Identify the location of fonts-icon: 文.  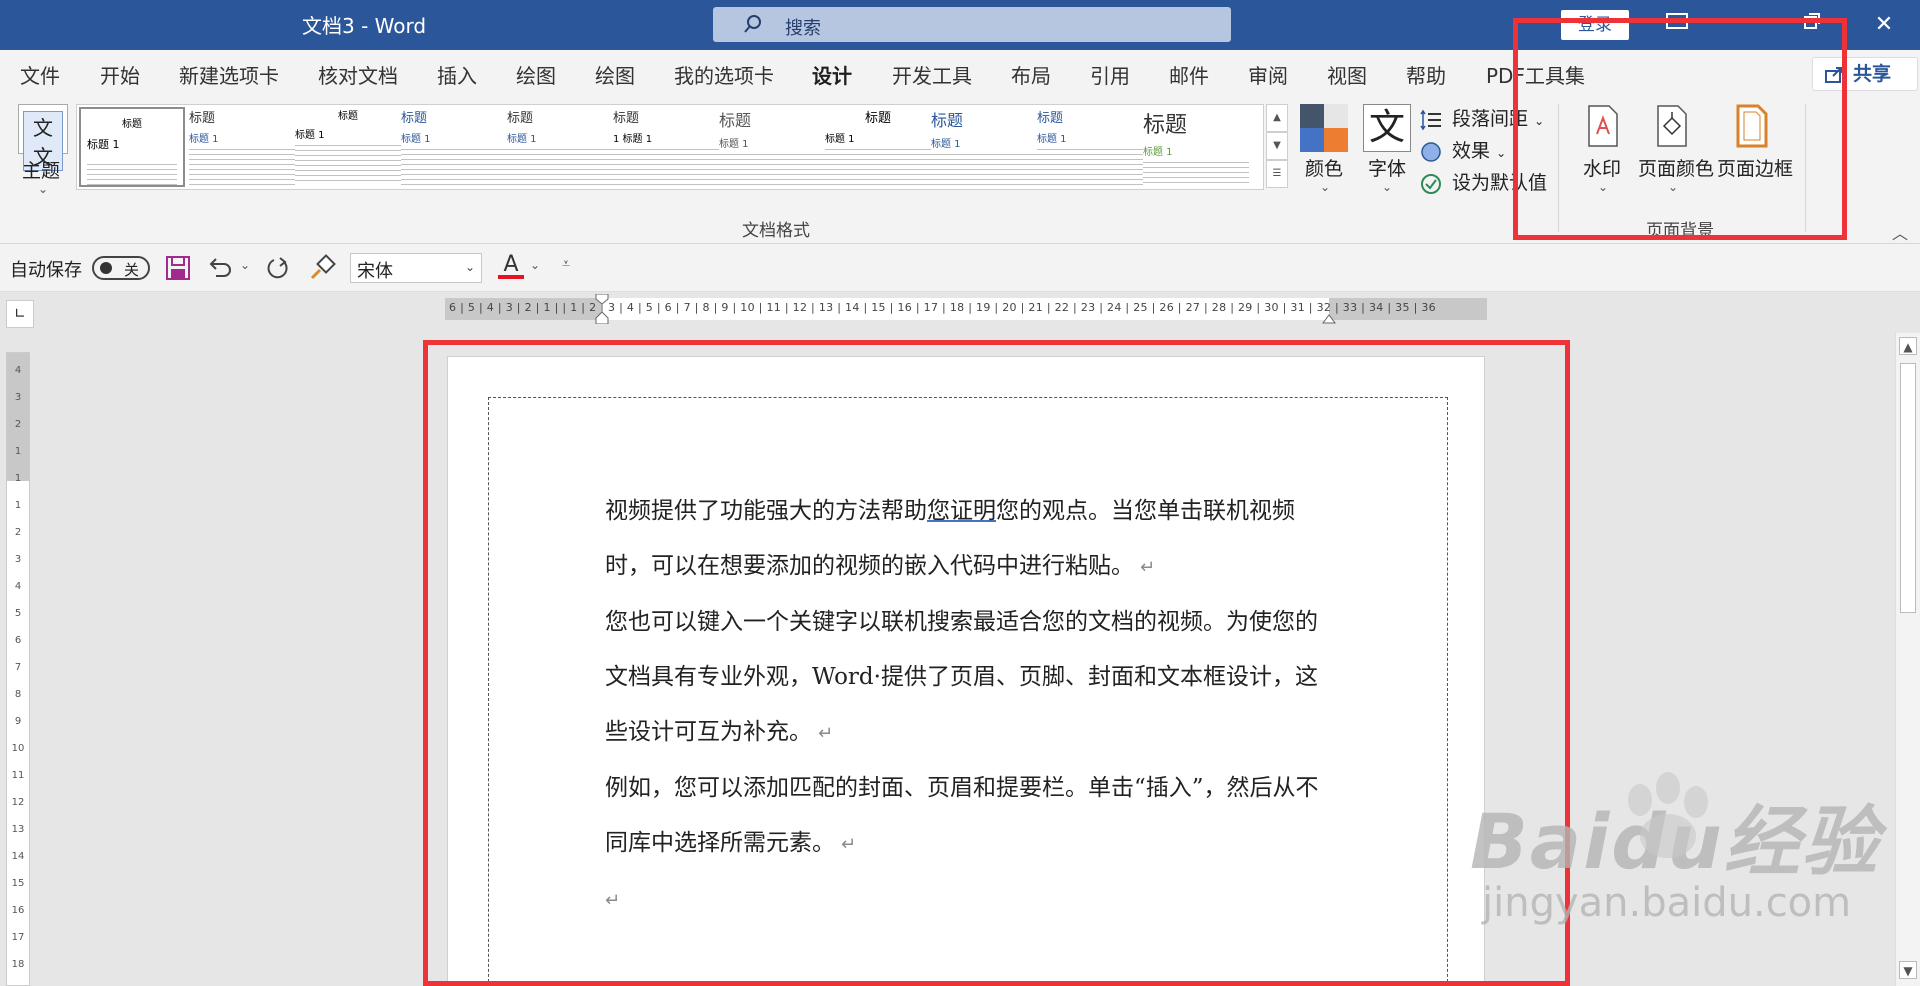
(1387, 128).